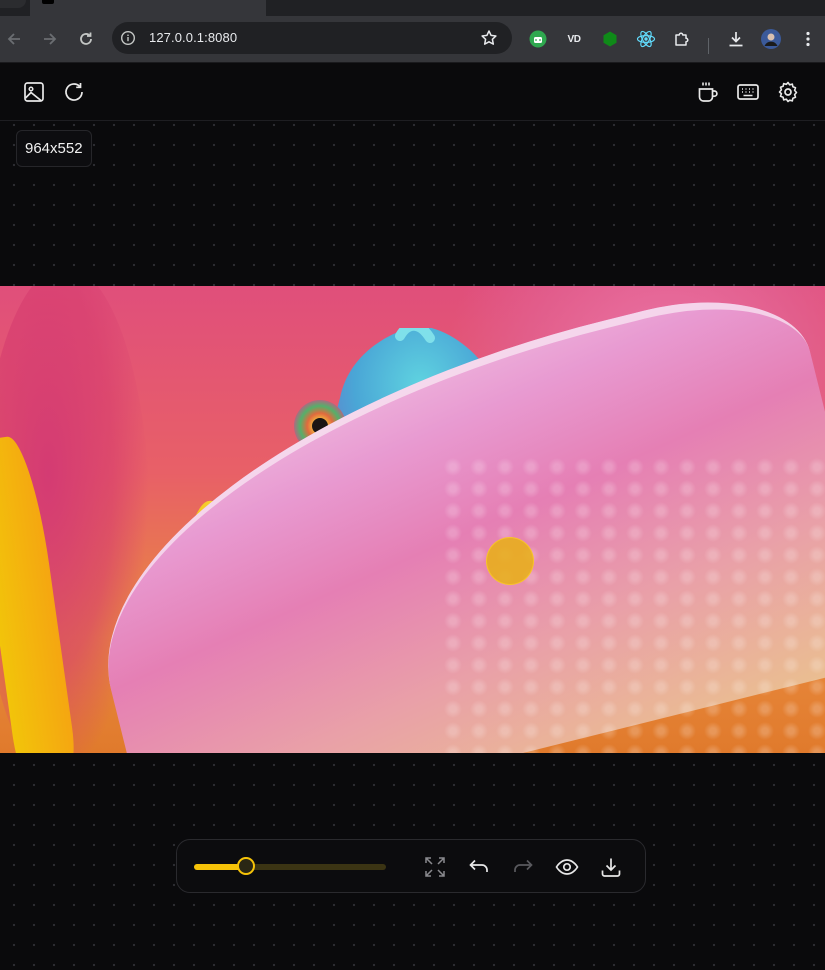  I want to click on eye-icon, so click(567, 867).